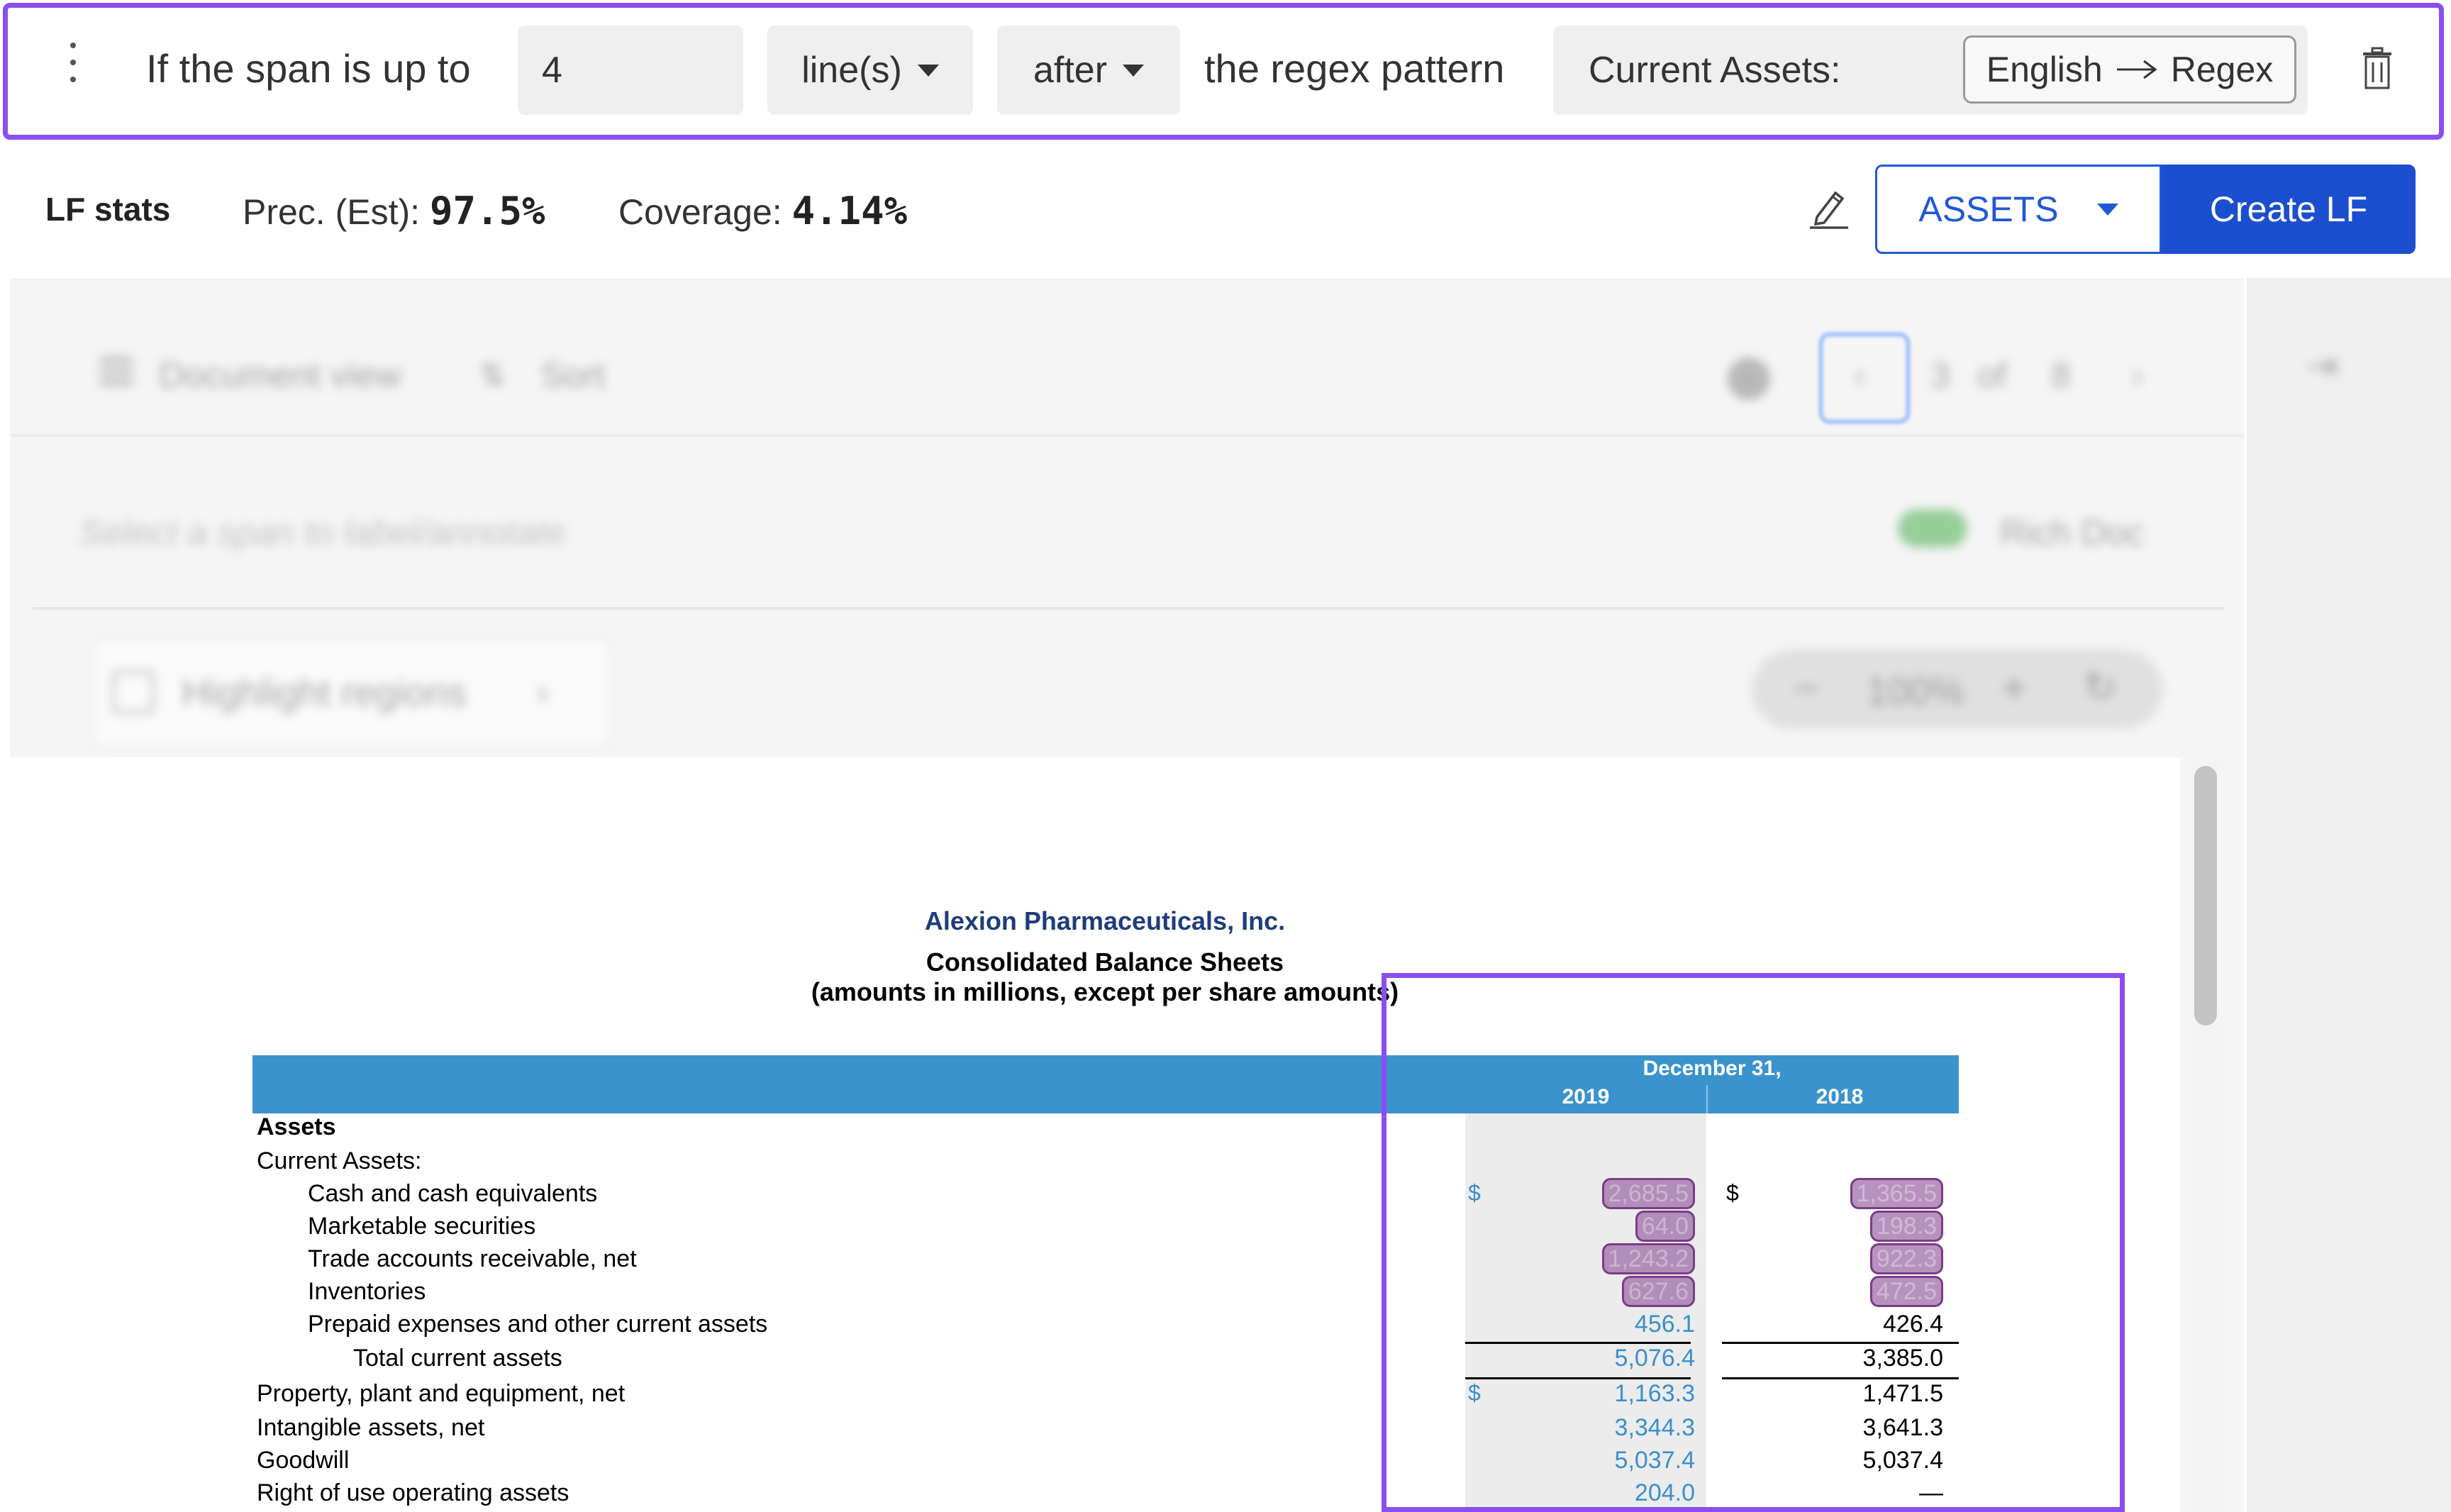  What do you see at coordinates (1581, 1358) in the screenshot?
I see `value-2019: 5,076.4` at bounding box center [1581, 1358].